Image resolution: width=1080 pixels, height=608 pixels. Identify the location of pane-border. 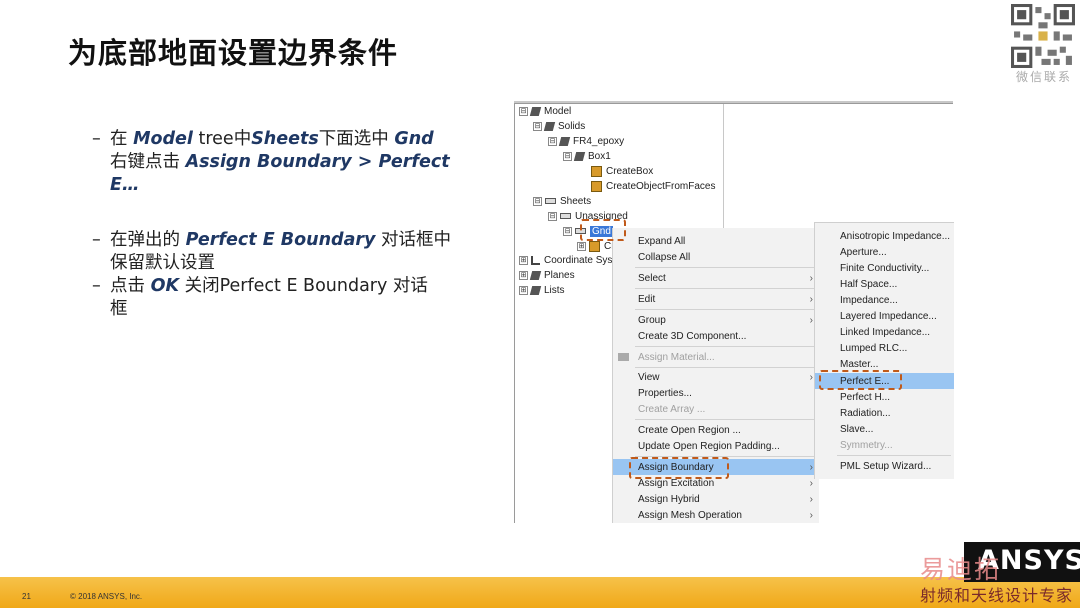
(733, 103).